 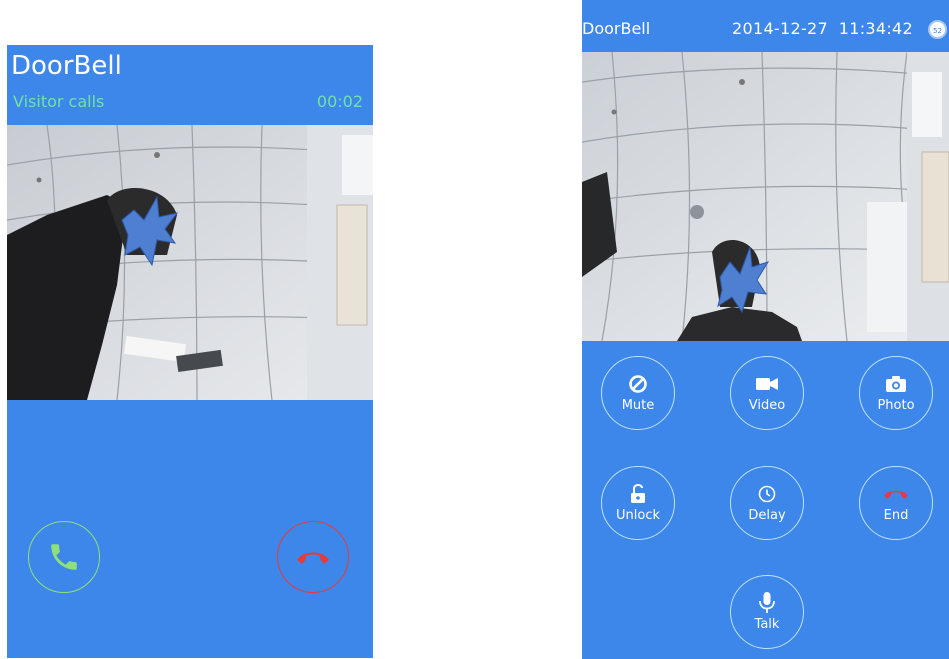 I want to click on delay-button: Delay, so click(x=767, y=503).